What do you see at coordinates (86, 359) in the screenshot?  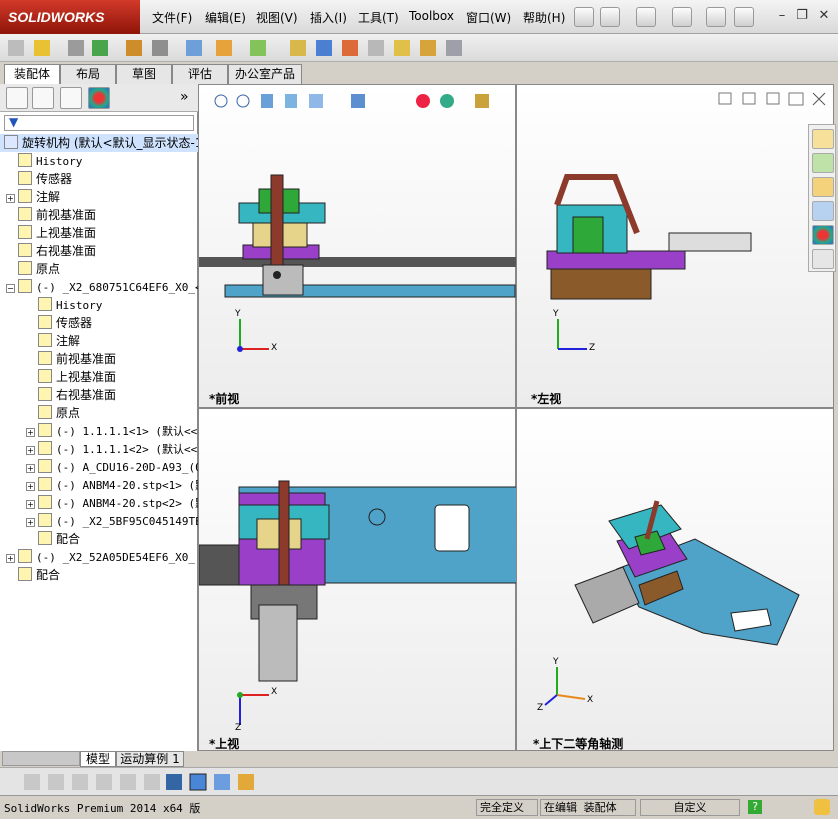 I see `tree-item-label: 前视基准面` at bounding box center [86, 359].